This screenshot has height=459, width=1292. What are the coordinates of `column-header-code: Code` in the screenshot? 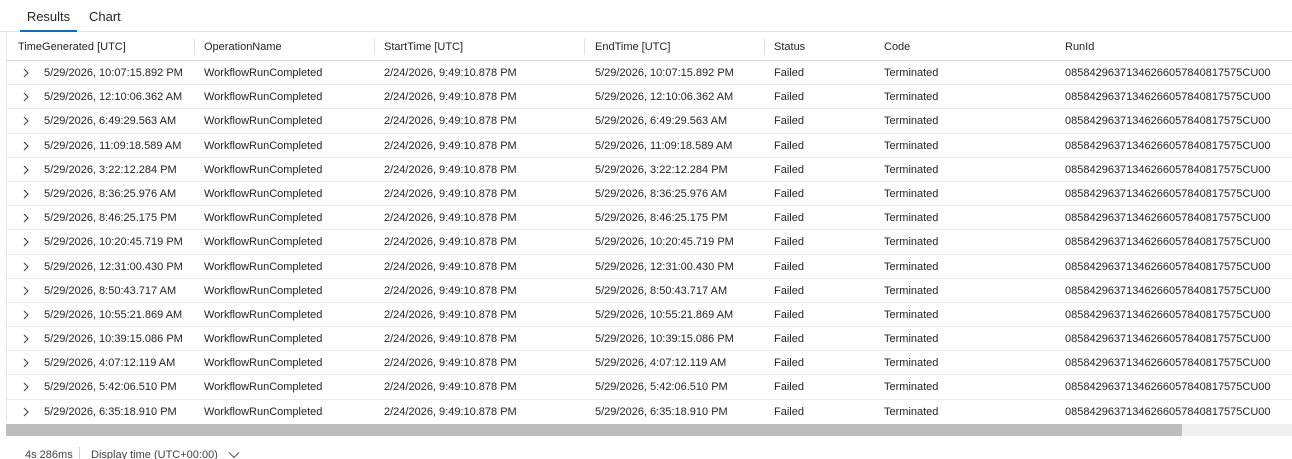 It's located at (897, 46).